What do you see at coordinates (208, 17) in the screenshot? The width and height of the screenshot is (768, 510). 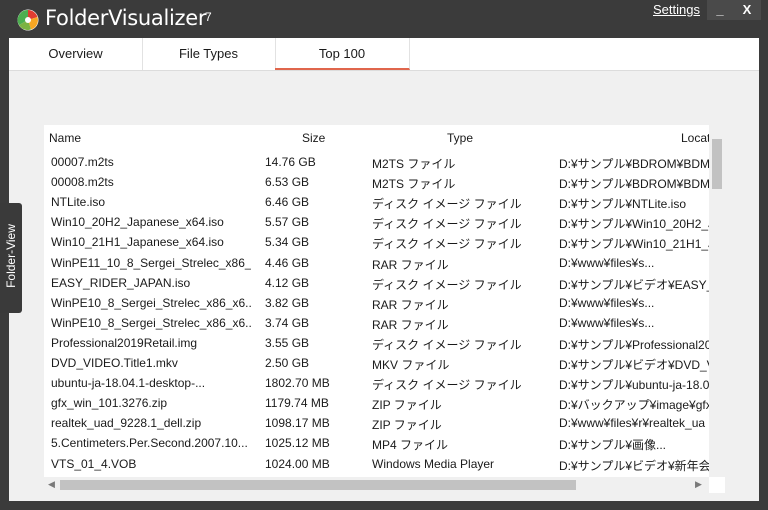 I see `app-version: 7` at bounding box center [208, 17].